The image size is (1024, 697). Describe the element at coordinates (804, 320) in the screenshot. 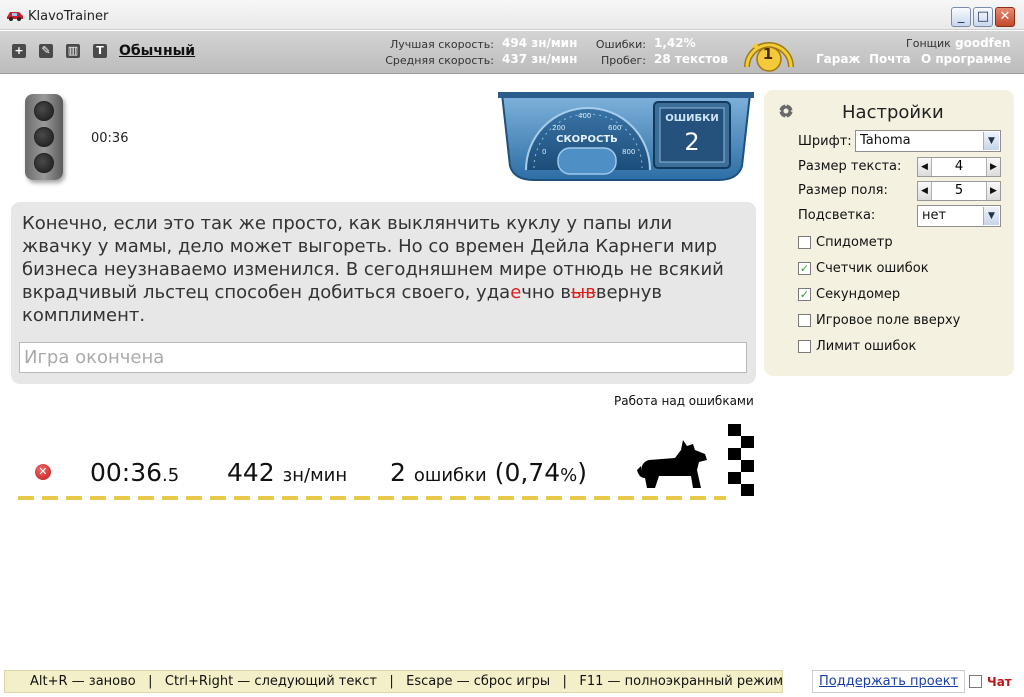

I see `field-top-checkbox` at that location.